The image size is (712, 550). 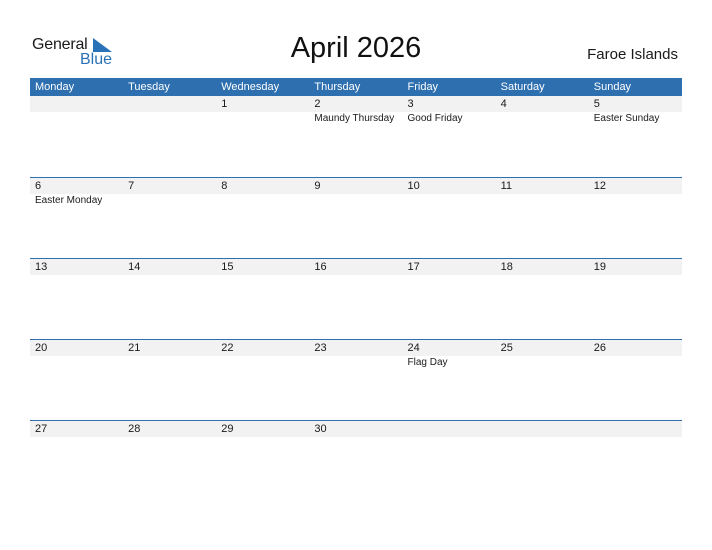 What do you see at coordinates (317, 104) in the screenshot?
I see `day-number: 2` at bounding box center [317, 104].